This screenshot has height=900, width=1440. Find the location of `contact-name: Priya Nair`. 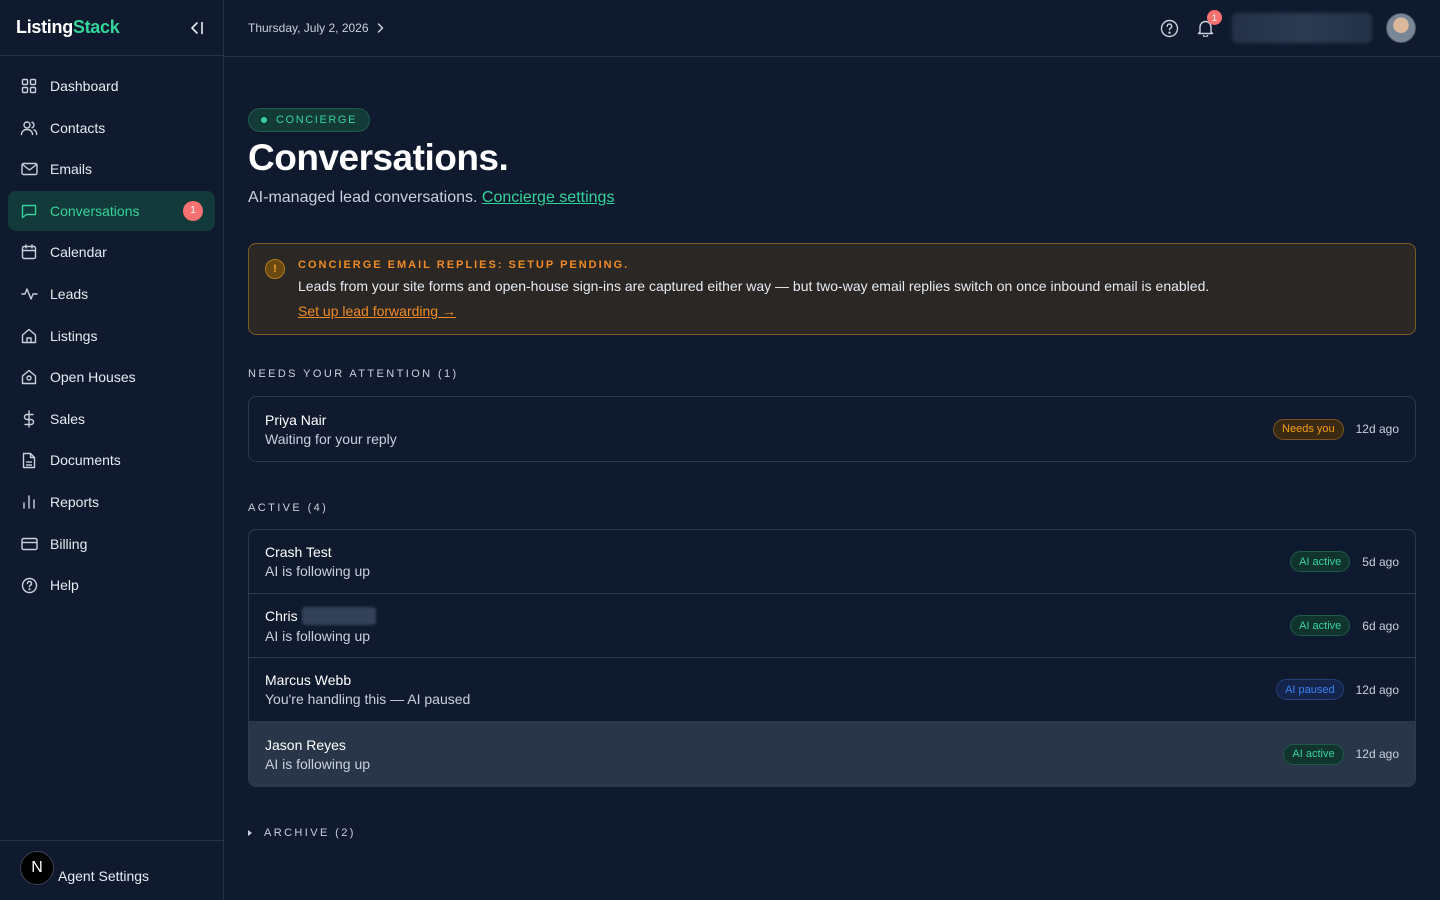

contact-name: Priya Nair is located at coordinates (296, 419).